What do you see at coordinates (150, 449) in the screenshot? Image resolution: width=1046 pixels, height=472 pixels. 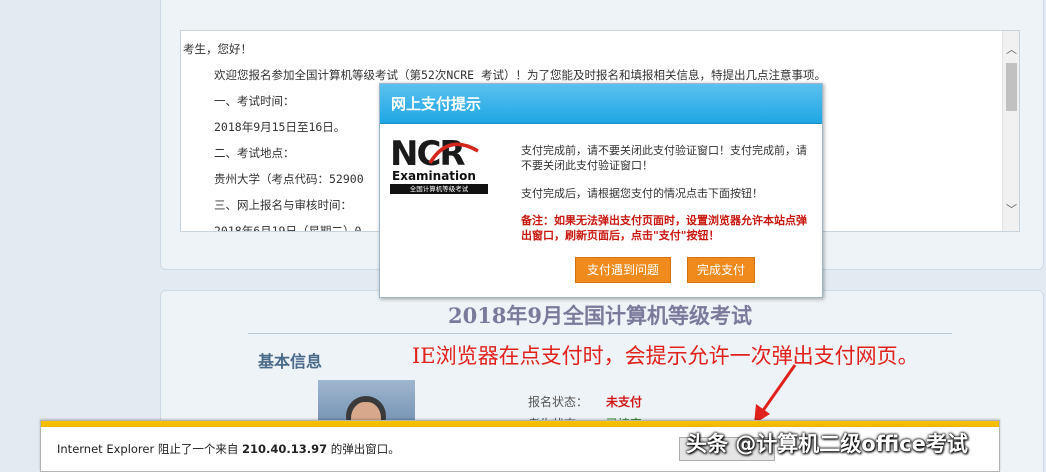 I see `ie-message-prefix: Internet Explorer 阻止了一个来自` at bounding box center [150, 449].